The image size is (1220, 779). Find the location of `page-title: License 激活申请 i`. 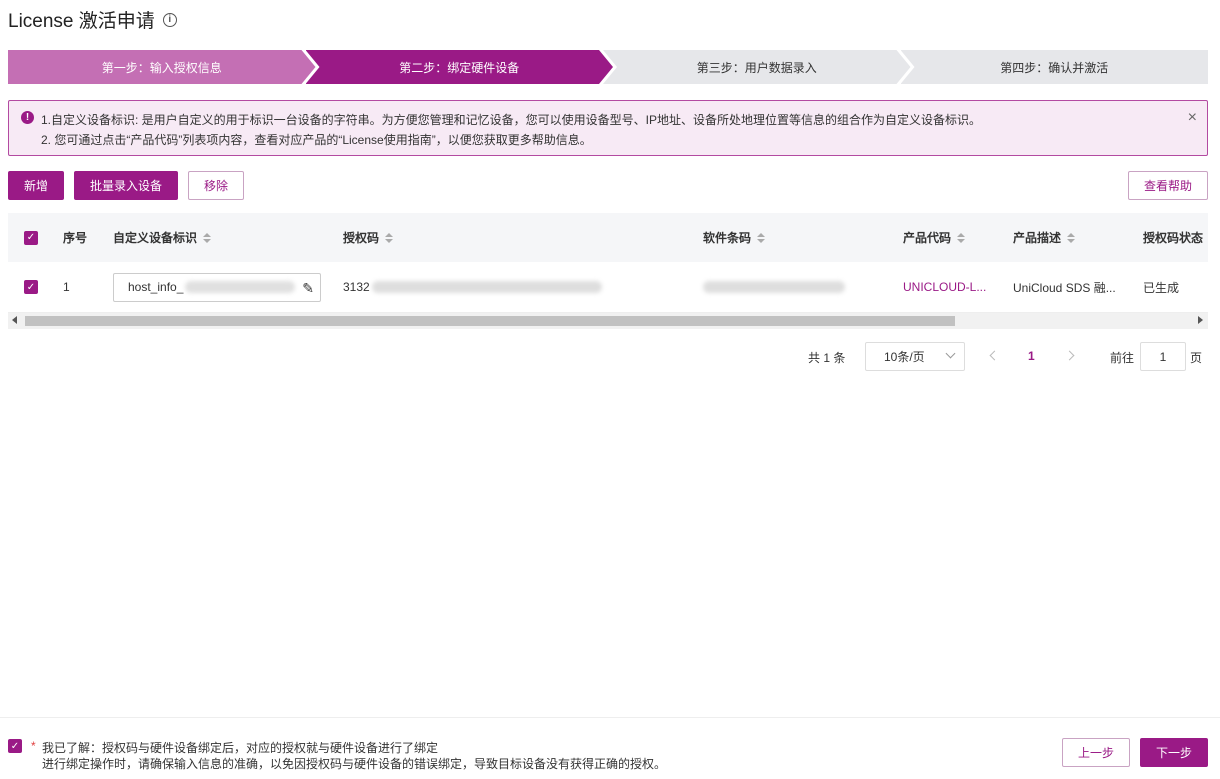

page-title: License 激活申请 i is located at coordinates (92, 19).